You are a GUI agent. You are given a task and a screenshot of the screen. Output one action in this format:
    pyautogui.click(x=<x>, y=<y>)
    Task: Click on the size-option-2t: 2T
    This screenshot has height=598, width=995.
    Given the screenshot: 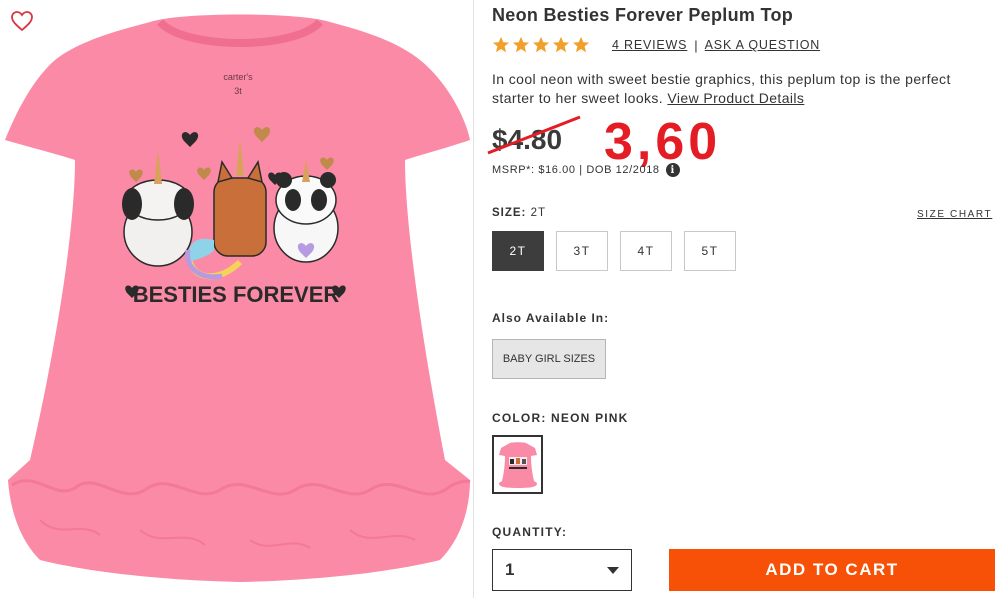 What is the action you would take?
    pyautogui.click(x=518, y=251)
    